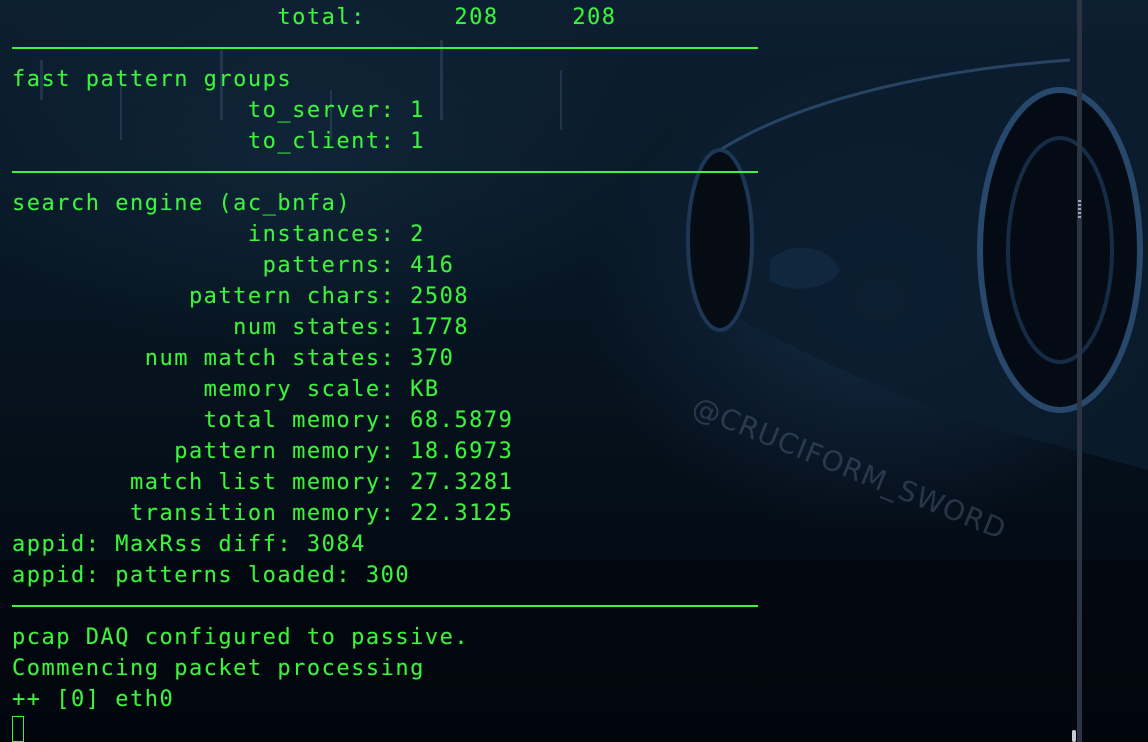 This screenshot has height=742, width=1148. I want to click on window-divider, so click(1079, 371).